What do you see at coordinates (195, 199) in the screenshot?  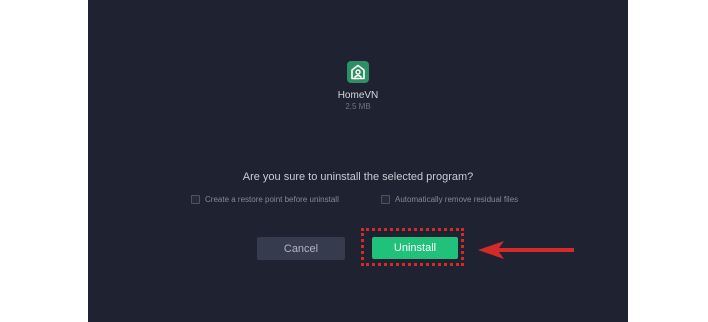 I see `restore-point-checkbox` at bounding box center [195, 199].